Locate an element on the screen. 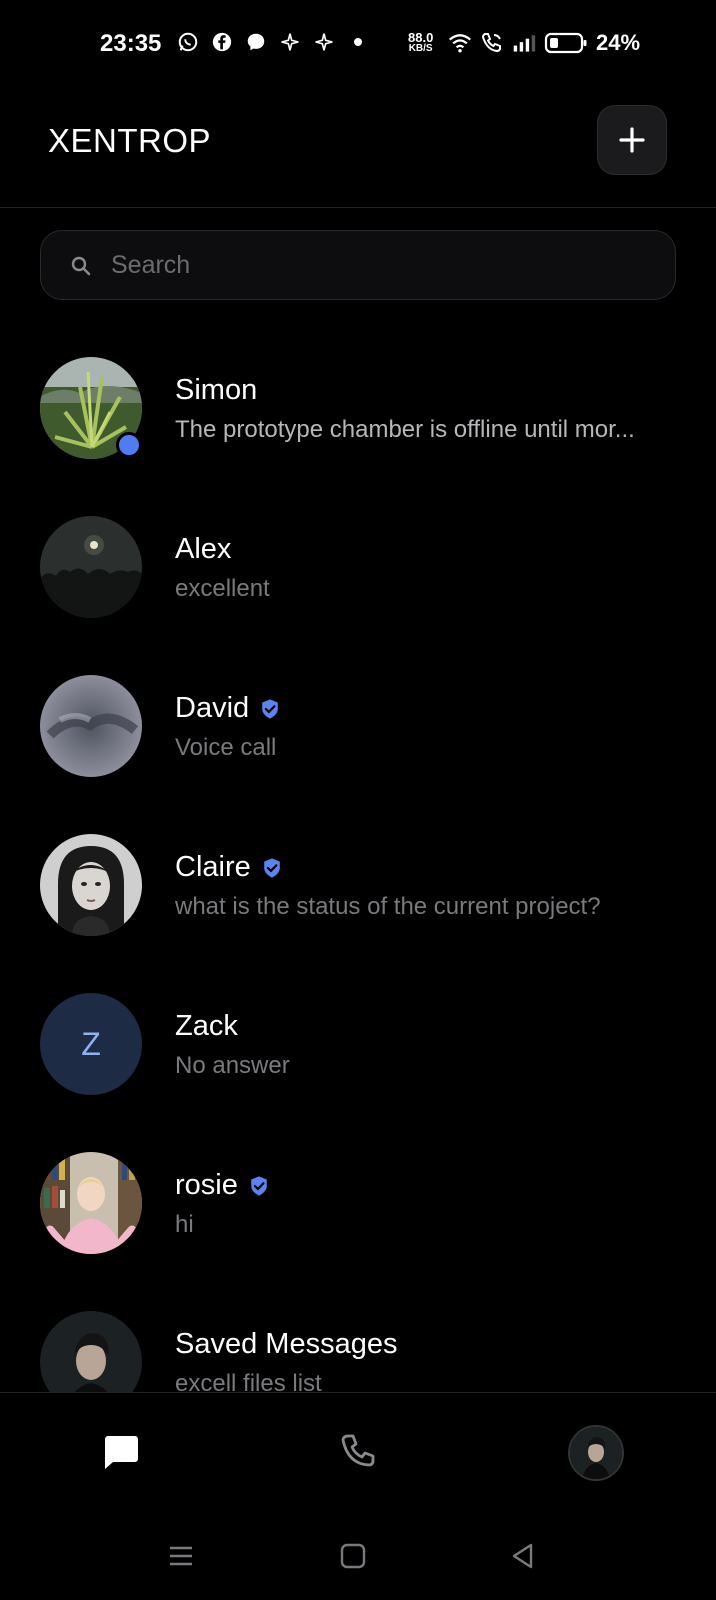 The width and height of the screenshot is (716, 1600). status-time: 23:35 is located at coordinates (131, 43).